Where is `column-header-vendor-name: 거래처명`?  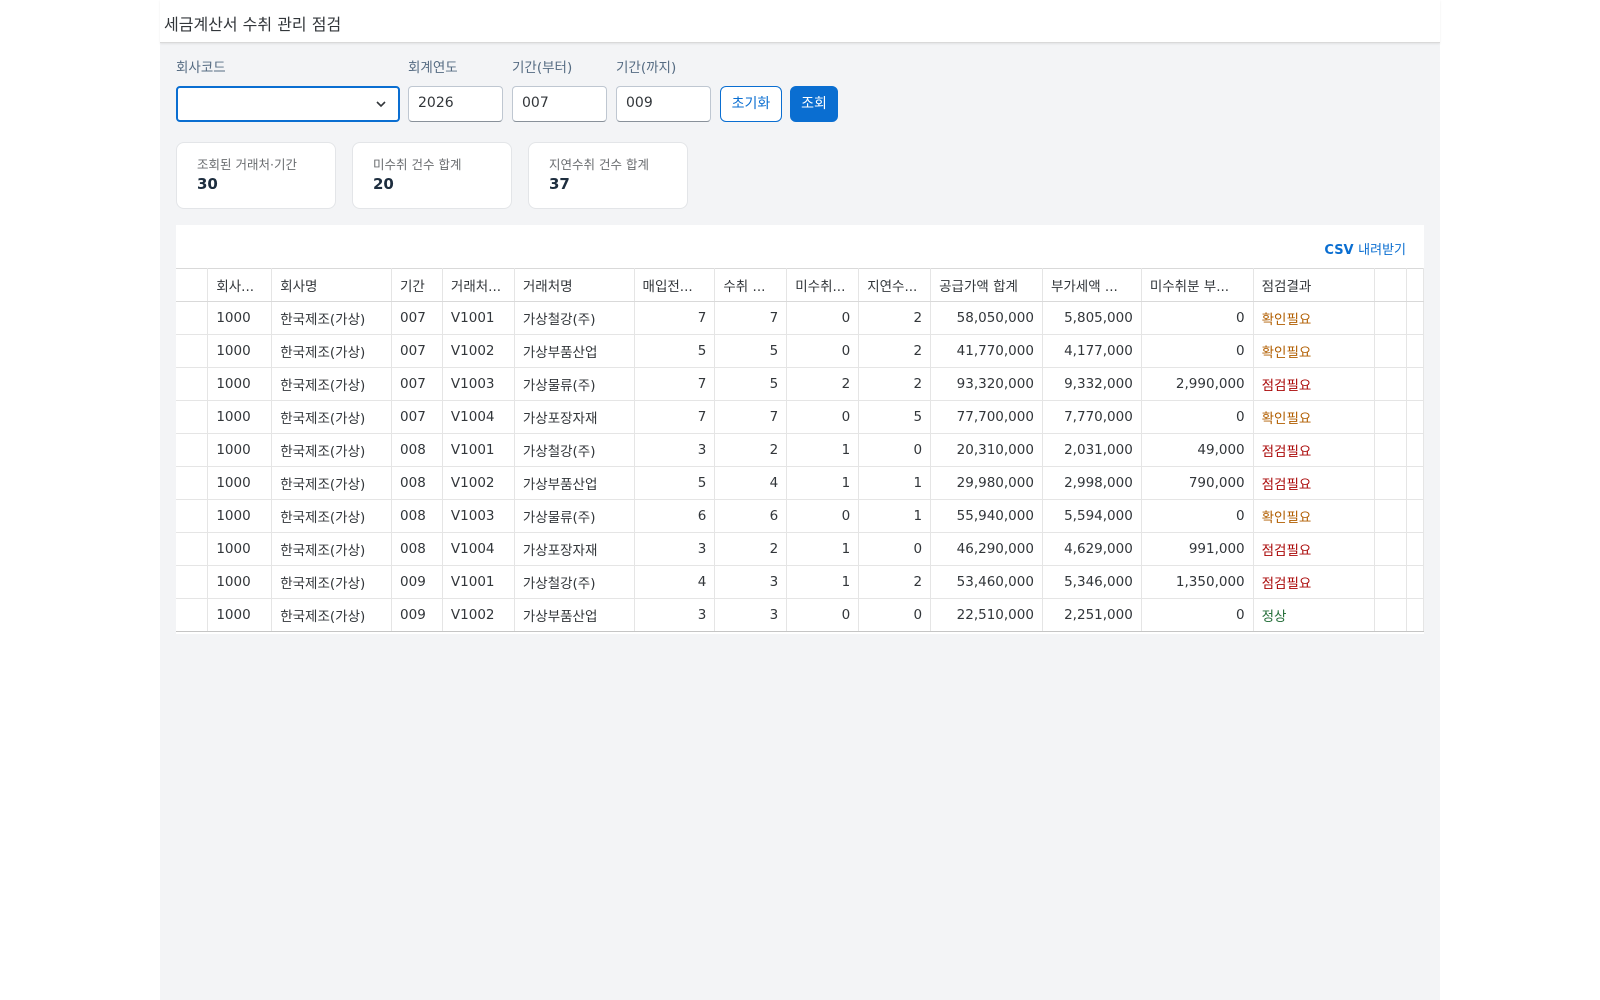
column-header-vendor-name: 거래처명 is located at coordinates (574, 285).